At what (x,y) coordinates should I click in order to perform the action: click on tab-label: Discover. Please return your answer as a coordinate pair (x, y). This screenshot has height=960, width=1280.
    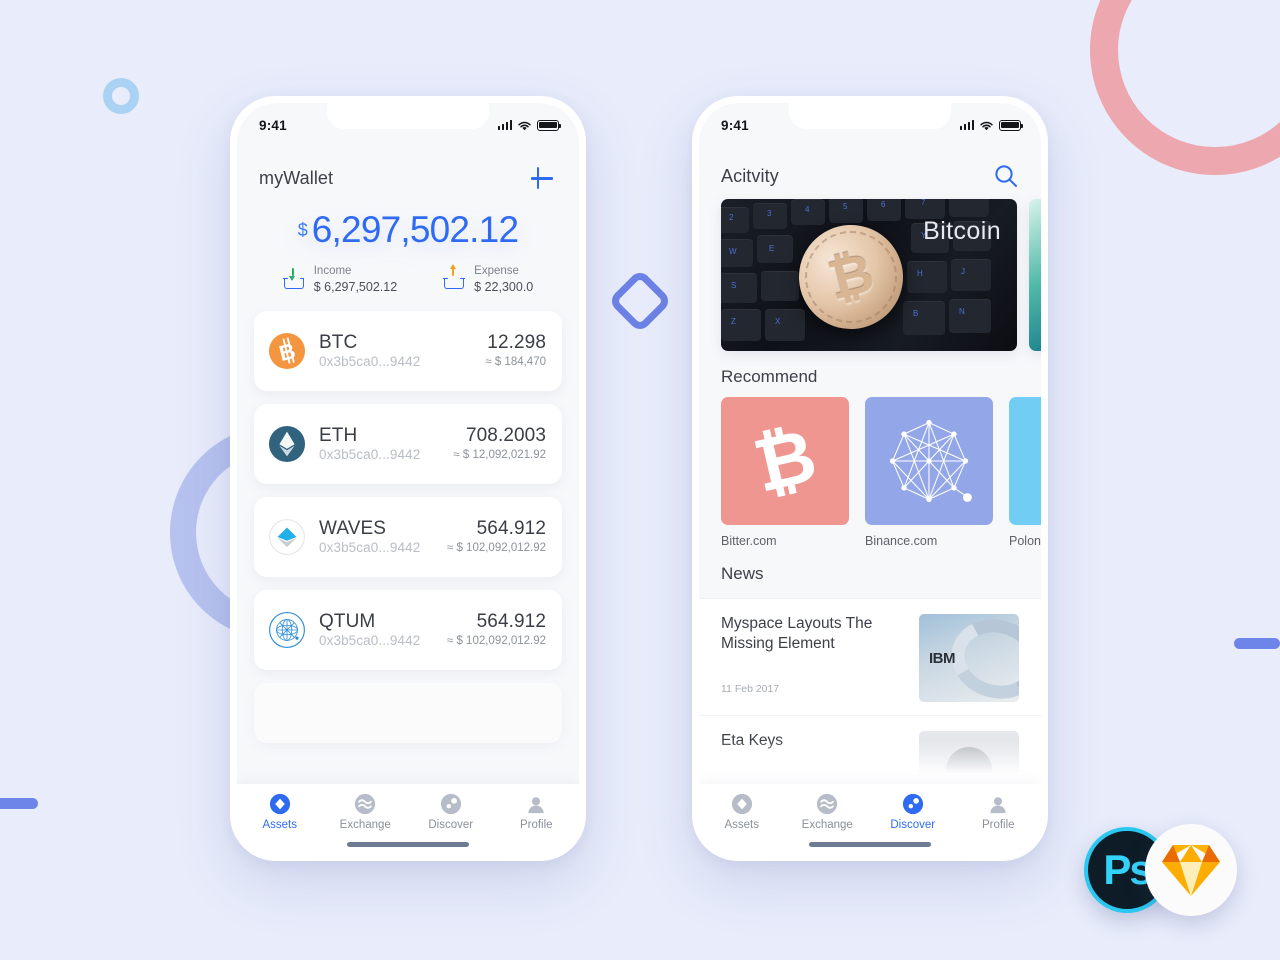
    Looking at the image, I should click on (451, 825).